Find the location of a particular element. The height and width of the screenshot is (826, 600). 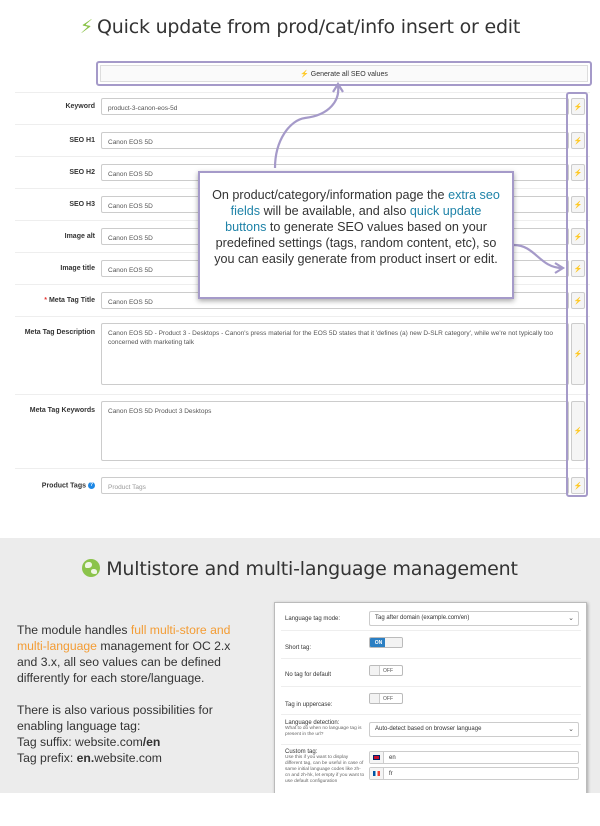

no-tag-default-toggle: OFF is located at coordinates (386, 670).